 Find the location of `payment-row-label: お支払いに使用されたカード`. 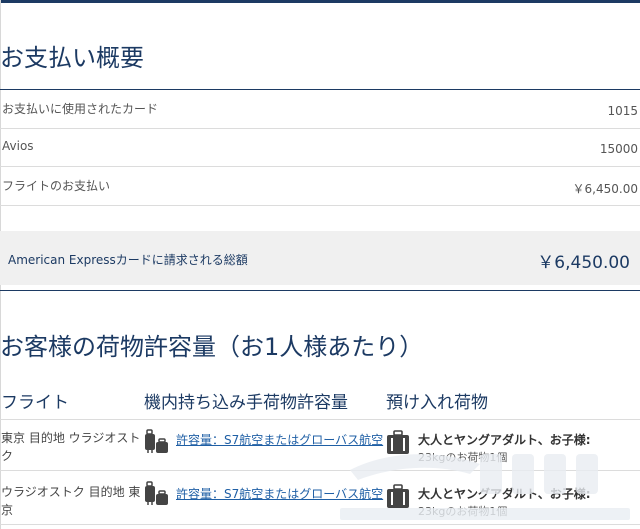

payment-row-label: お支払いに使用されたカード is located at coordinates (80, 109).